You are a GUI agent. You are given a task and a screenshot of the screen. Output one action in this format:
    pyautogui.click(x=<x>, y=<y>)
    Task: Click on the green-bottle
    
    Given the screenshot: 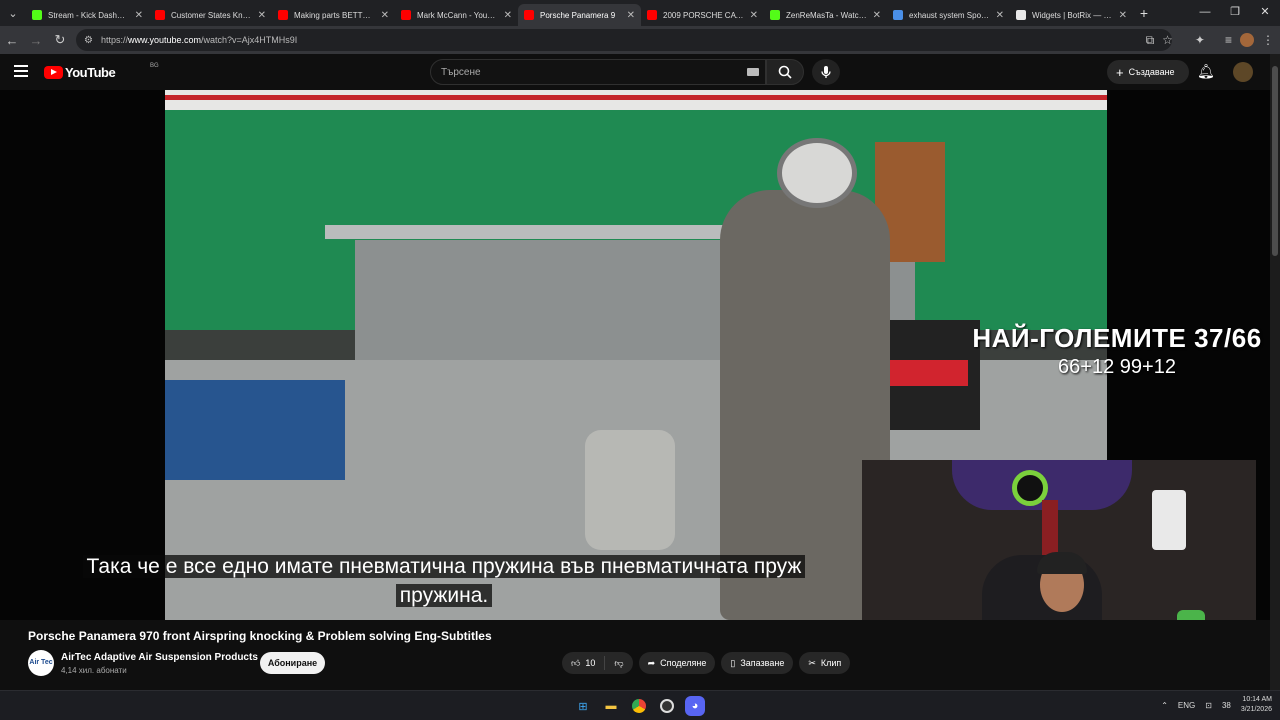 What is the action you would take?
    pyautogui.click(x=1191, y=615)
    